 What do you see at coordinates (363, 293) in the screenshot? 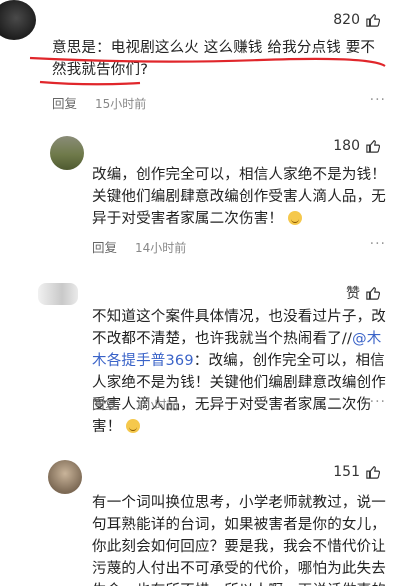
I see `like-count: 赞` at bounding box center [363, 293].